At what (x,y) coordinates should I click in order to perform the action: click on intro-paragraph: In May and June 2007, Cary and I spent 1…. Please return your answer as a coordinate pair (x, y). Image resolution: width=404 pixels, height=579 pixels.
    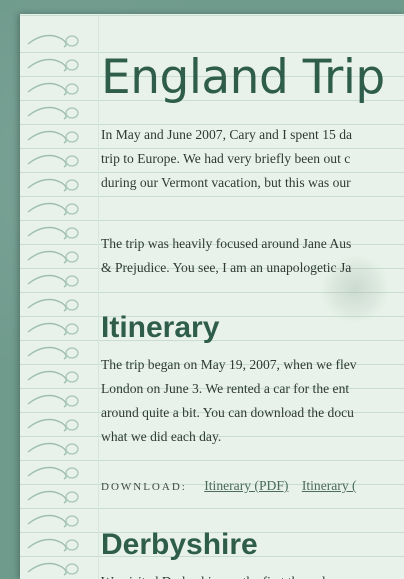
    Looking at the image, I should click on (252, 159).